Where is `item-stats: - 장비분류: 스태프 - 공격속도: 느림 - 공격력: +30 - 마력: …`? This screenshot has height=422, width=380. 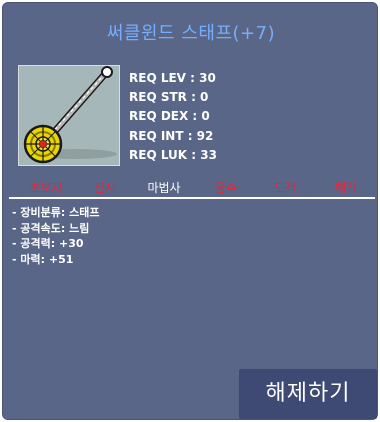
item-stats: - 장비분류: 스태프 - 공격속도: 느림 - 공격력: +30 - 마력: … is located at coordinates (55, 236).